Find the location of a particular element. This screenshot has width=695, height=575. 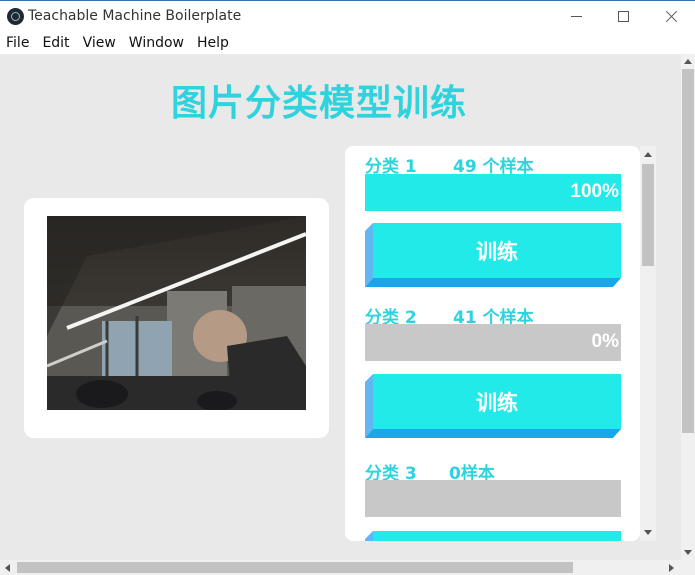

webcam-preview is located at coordinates (176, 313).